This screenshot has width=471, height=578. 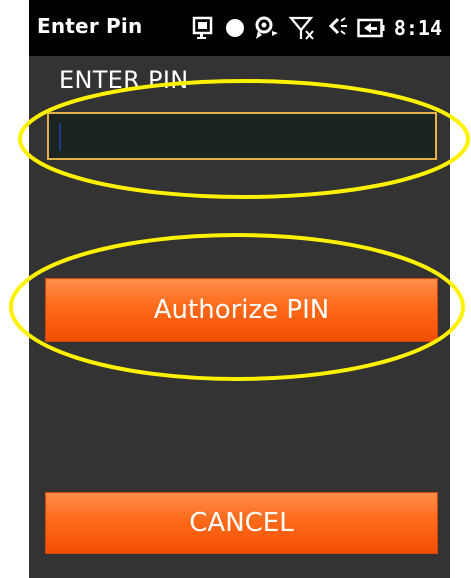 What do you see at coordinates (60, 137) in the screenshot?
I see `text-caret` at bounding box center [60, 137].